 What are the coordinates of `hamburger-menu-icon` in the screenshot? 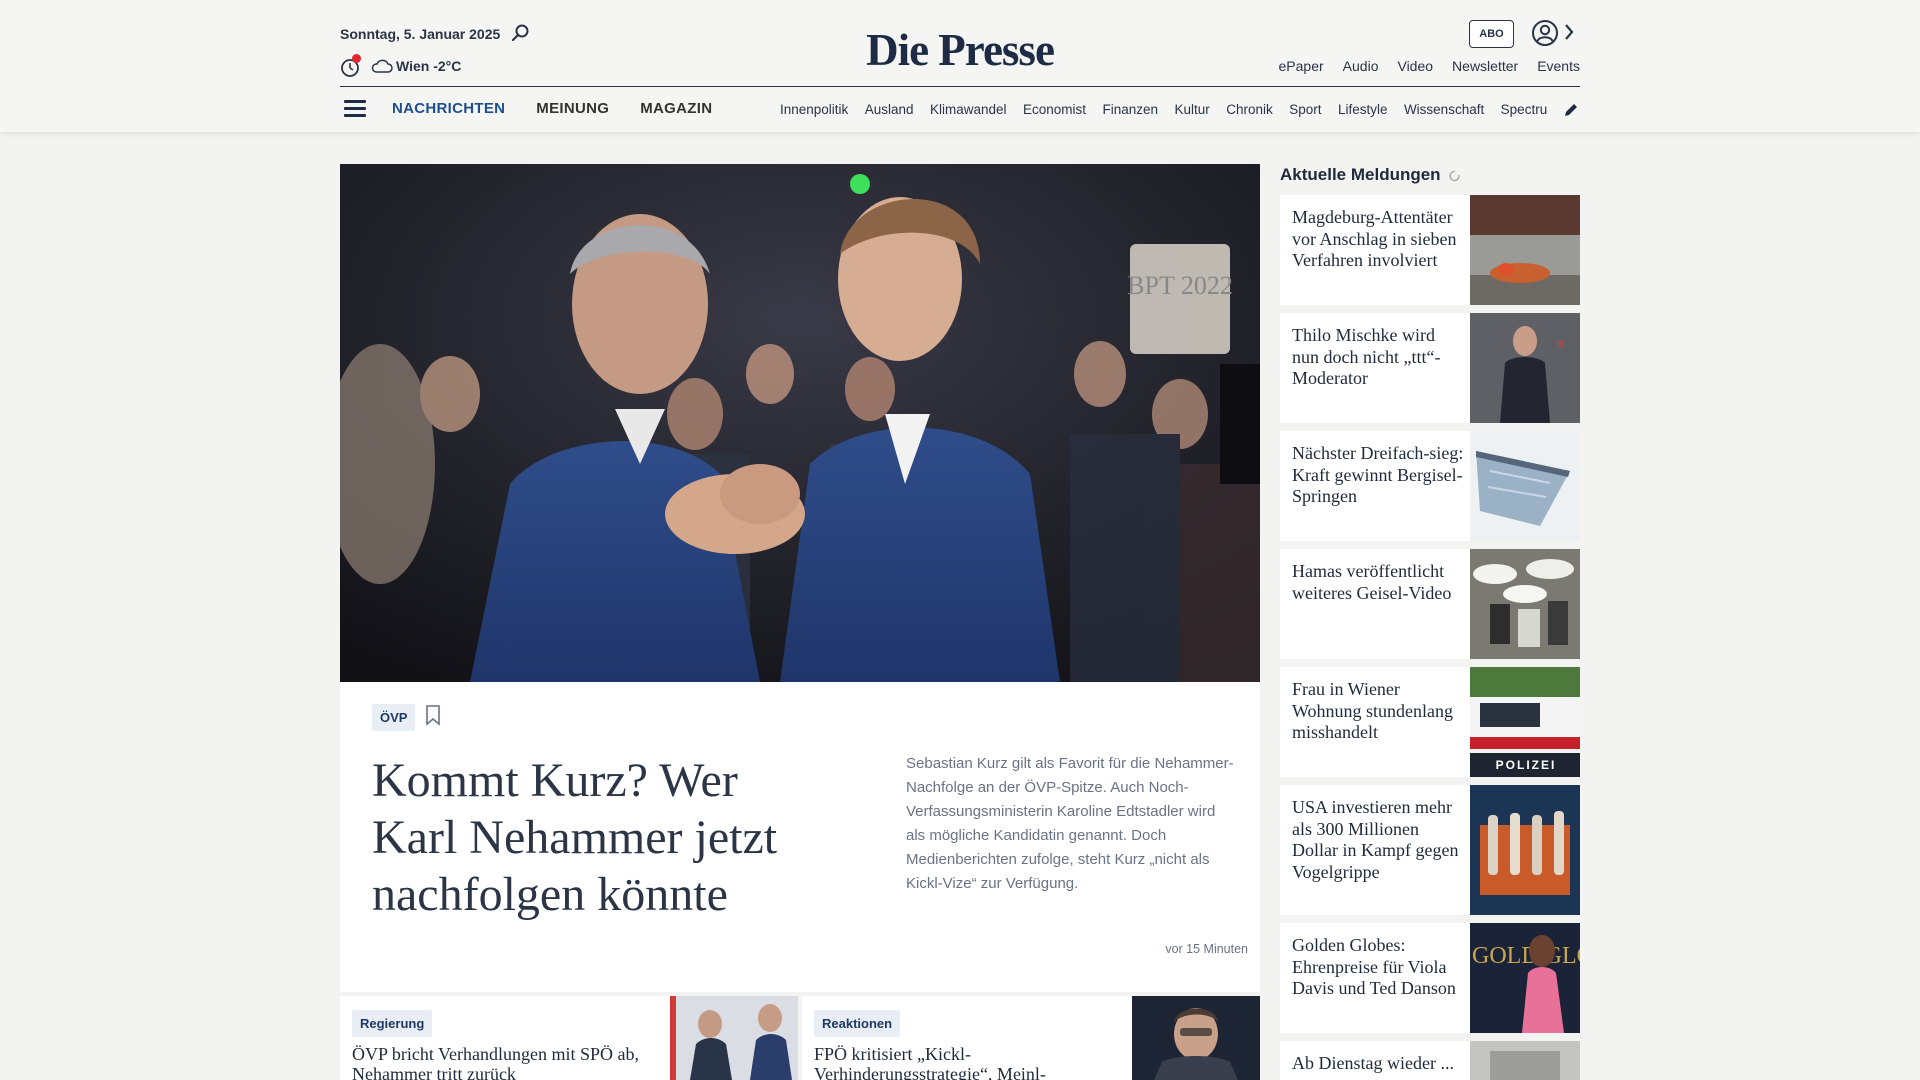 It's located at (355, 109).